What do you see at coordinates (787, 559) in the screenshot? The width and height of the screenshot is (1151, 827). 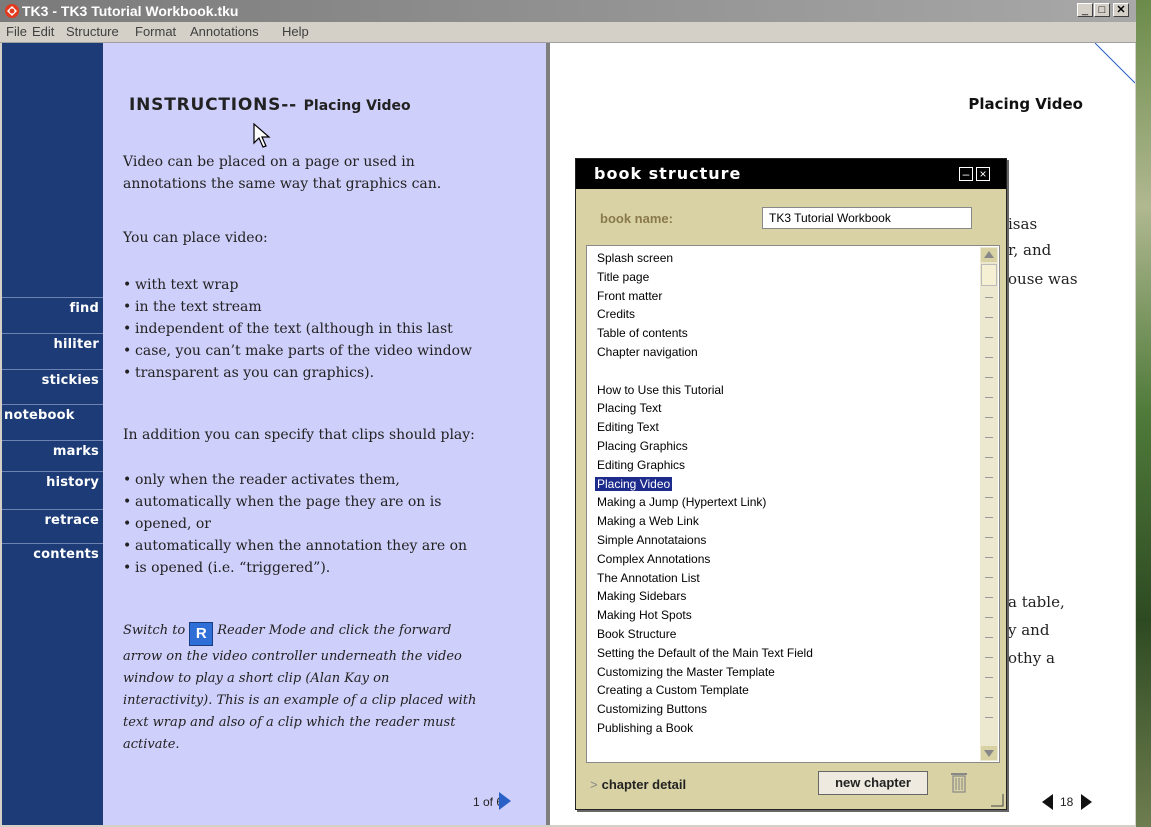 I see `chapter-item: Complex Annotations` at bounding box center [787, 559].